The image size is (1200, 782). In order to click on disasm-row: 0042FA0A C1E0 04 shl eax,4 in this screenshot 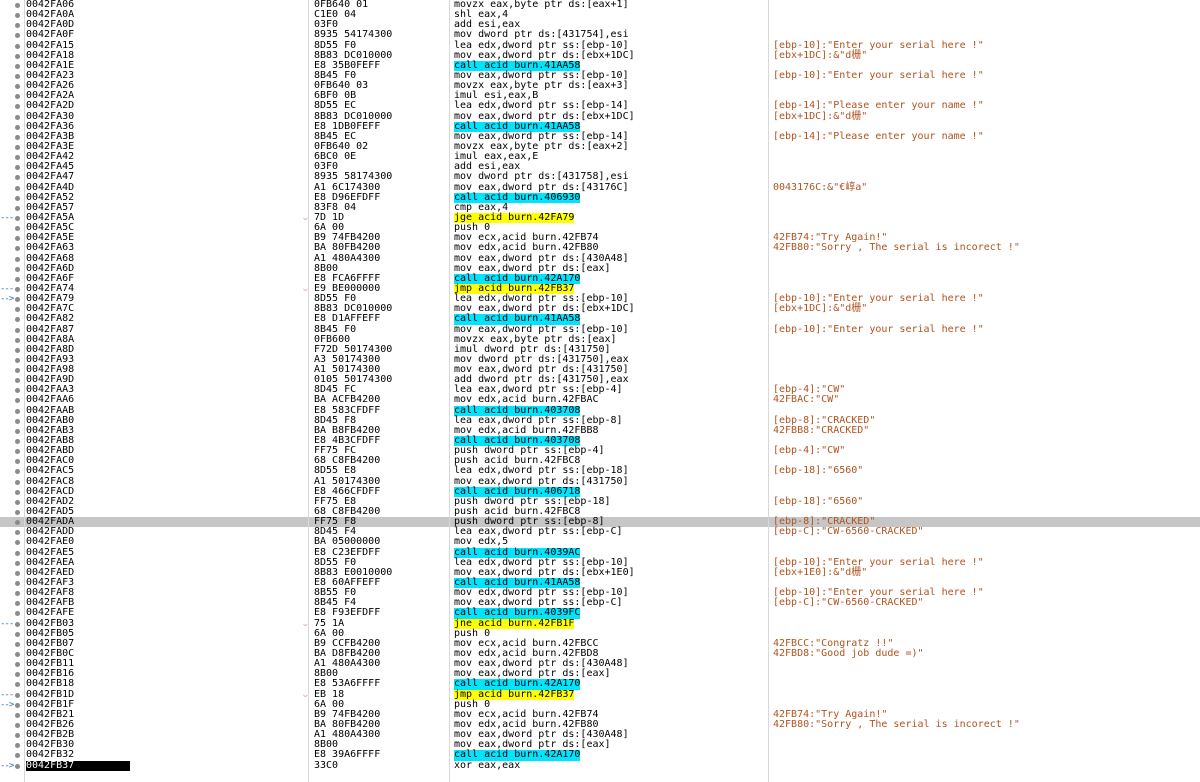, I will do `click(600, 14)`.